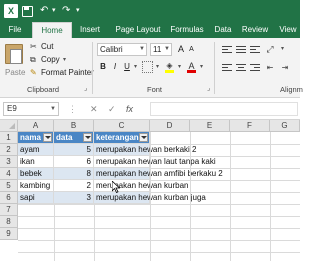 The image size is (320, 261). I want to click on borders-icon, so click(147, 67).